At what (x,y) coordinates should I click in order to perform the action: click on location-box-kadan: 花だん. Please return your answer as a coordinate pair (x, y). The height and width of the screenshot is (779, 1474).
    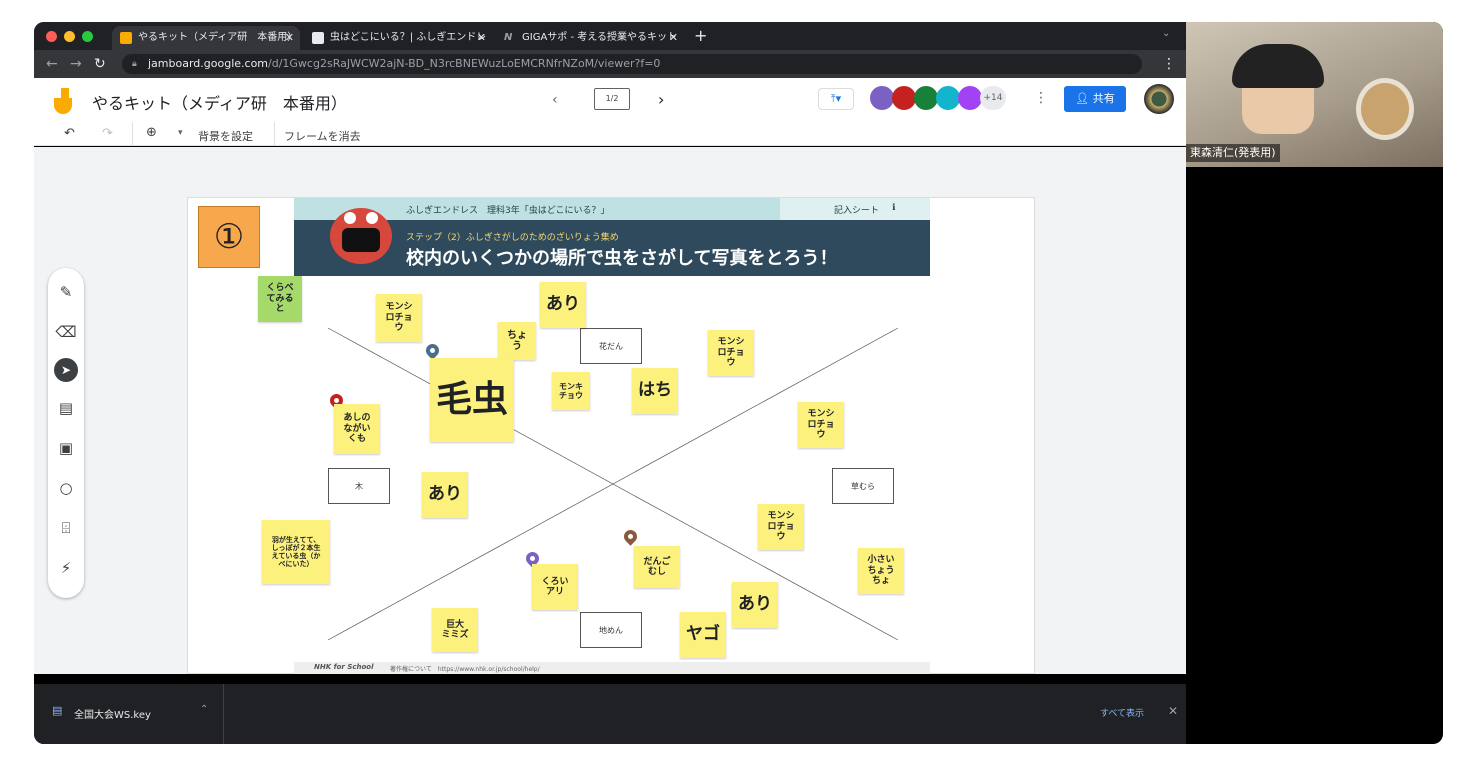
    Looking at the image, I should click on (611, 346).